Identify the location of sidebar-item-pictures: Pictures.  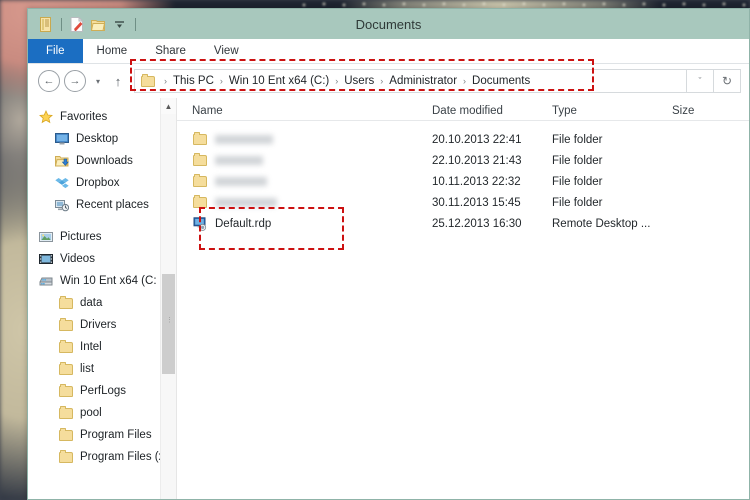
(102, 237).